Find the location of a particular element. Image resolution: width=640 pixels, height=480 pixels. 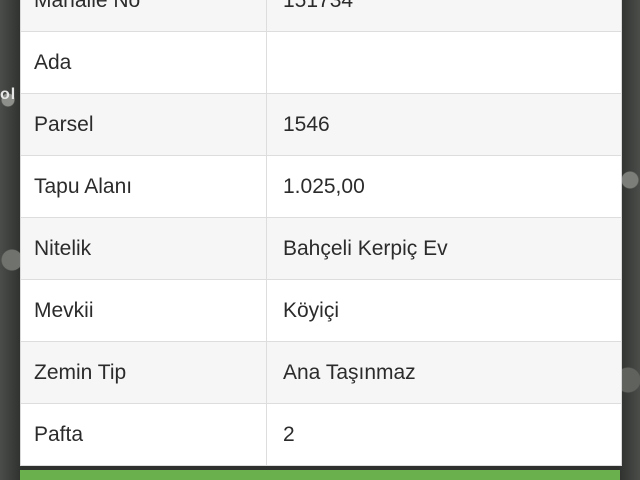

row-value: Bahçeli Kerpiç Ev is located at coordinates (365, 248).